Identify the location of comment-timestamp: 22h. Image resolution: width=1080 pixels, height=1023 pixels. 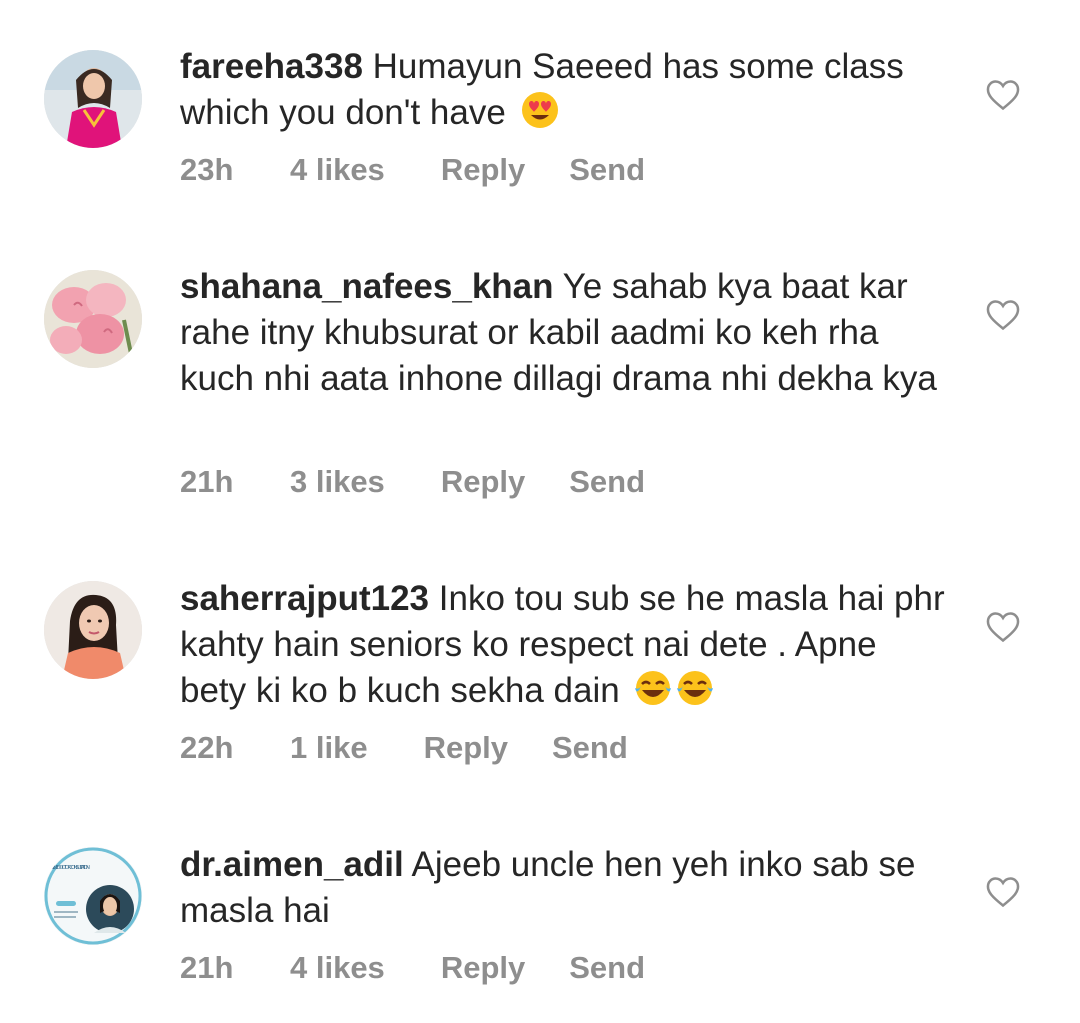
(207, 747).